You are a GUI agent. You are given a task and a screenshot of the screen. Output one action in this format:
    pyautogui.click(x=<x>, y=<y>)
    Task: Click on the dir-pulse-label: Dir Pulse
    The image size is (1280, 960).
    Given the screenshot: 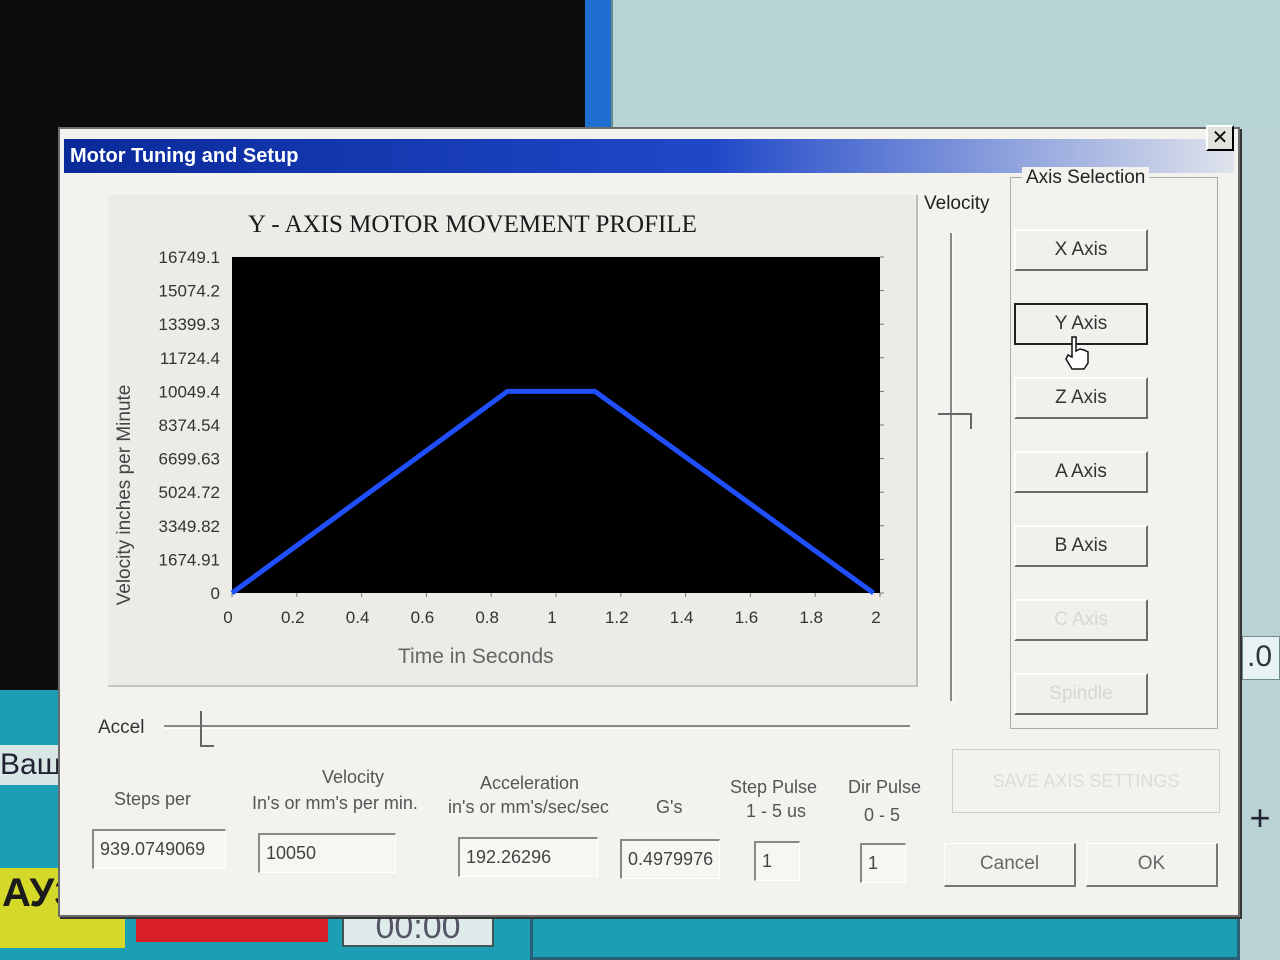 What is the action you would take?
    pyautogui.click(x=885, y=787)
    